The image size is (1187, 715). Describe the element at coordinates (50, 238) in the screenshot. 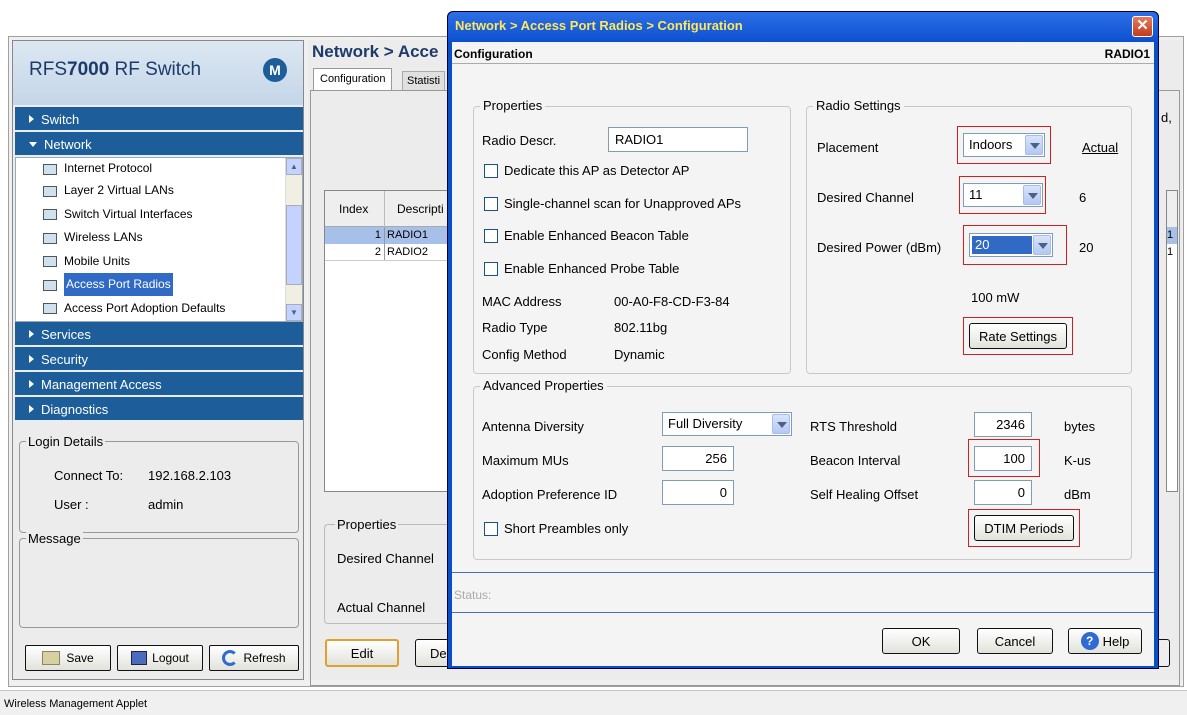

I see `wlan-icon` at that location.